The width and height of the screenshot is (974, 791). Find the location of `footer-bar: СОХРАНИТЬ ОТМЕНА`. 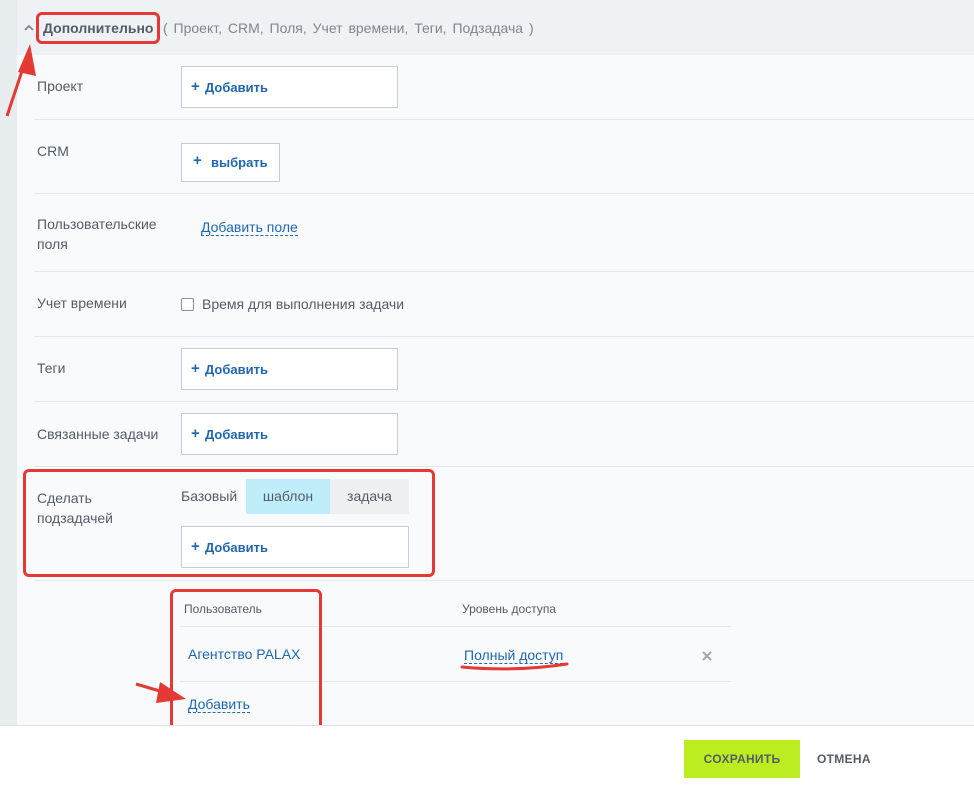

footer-bar: СОХРАНИТЬ ОТМЕНА is located at coordinates (487, 758).